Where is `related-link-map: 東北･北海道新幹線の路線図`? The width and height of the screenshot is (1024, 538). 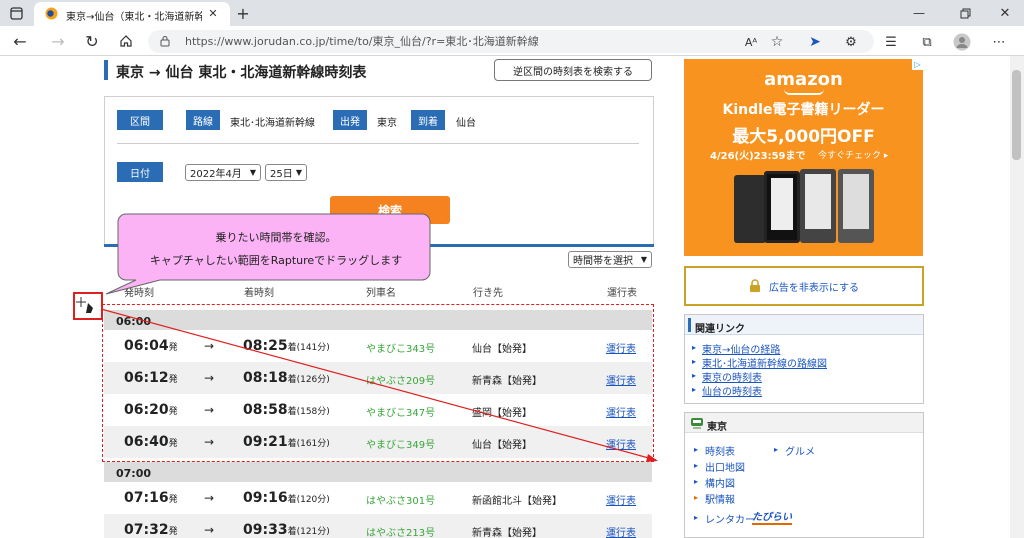 related-link-map: 東北･北海道新幹線の路線図 is located at coordinates (764, 362).